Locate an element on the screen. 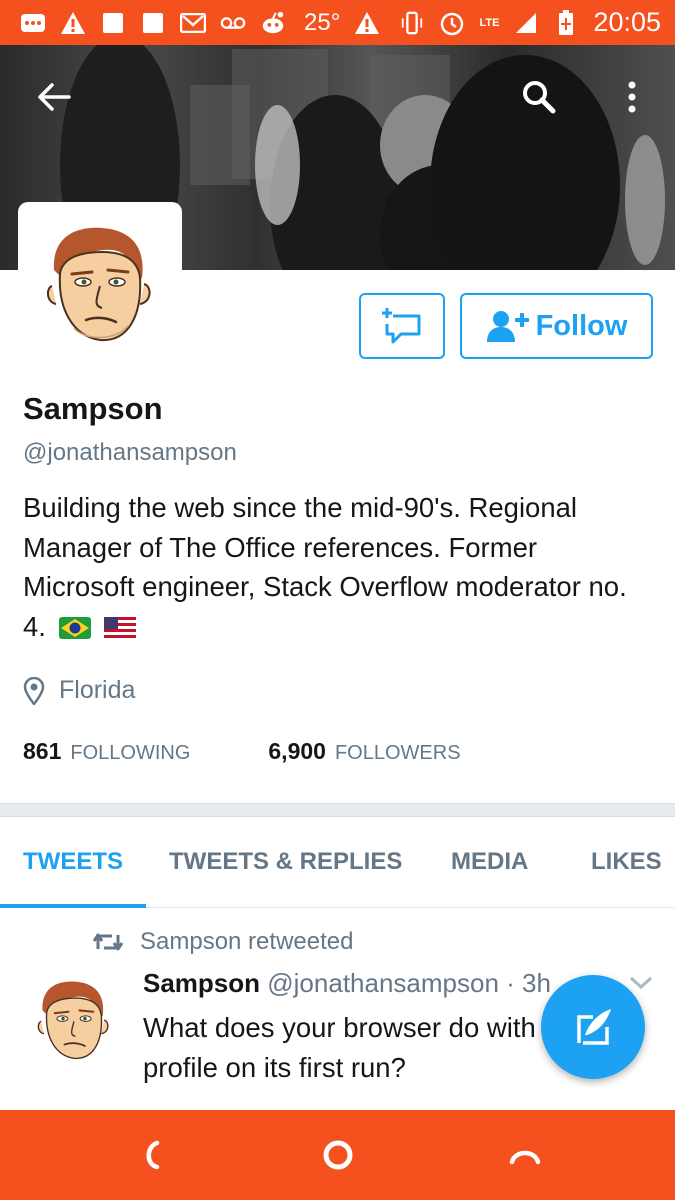 This screenshot has height=1200, width=675. message-add-icon is located at coordinates (401, 326).